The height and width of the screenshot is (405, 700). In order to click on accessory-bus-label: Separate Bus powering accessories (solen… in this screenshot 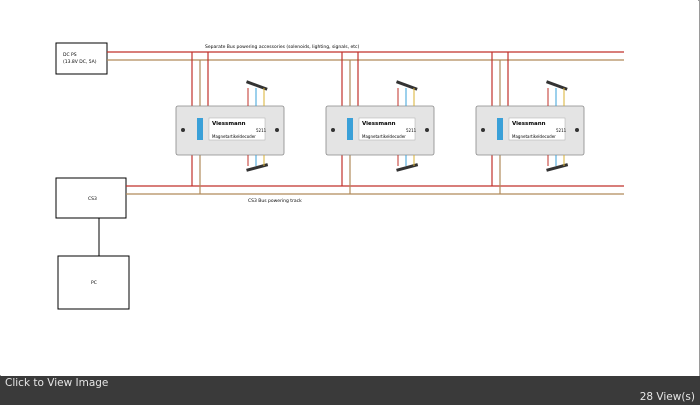, I will do `click(282, 47)`.